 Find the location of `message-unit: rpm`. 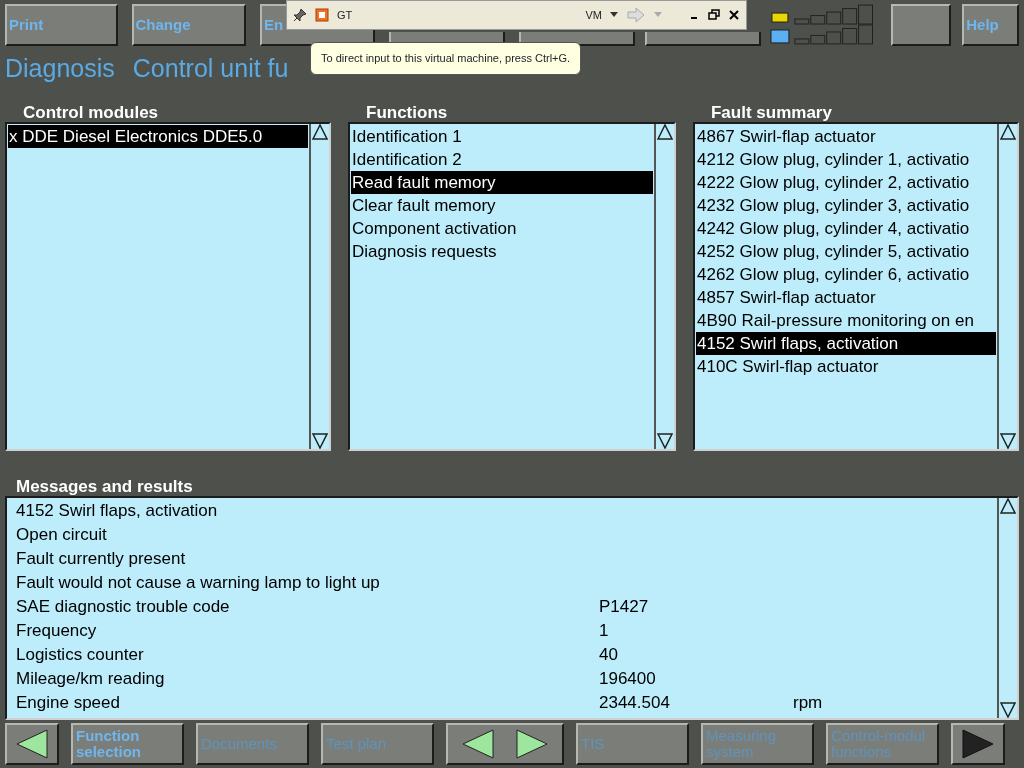

message-unit: rpm is located at coordinates (808, 703).